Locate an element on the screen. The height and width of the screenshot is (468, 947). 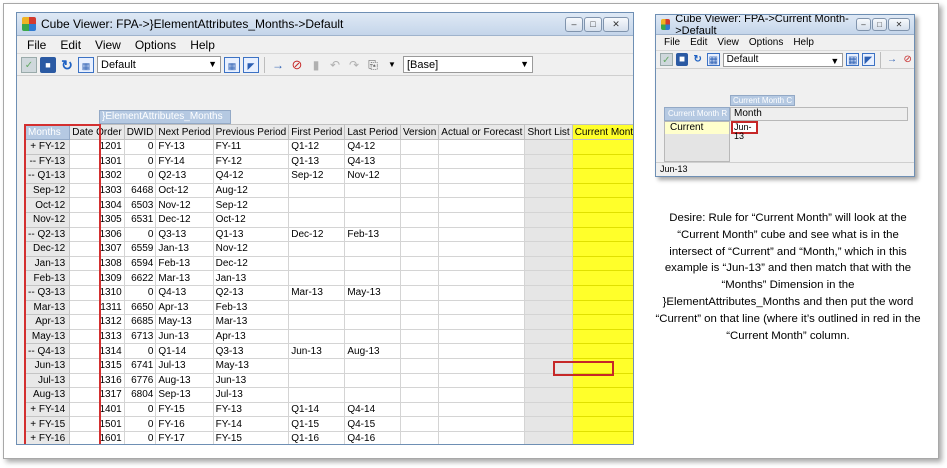
row-label: Aug-13 is located at coordinates (47, 395).